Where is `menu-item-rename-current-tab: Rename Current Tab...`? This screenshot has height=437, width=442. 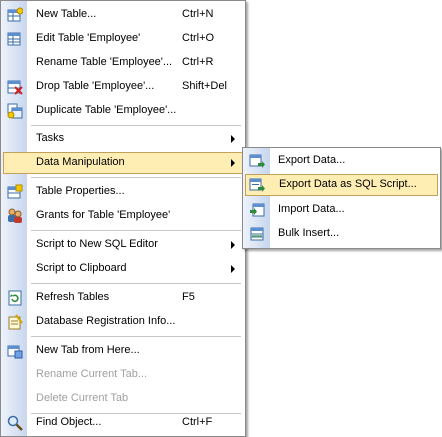
menu-item-rename-current-tab: Rename Current Tab... is located at coordinates (123, 375).